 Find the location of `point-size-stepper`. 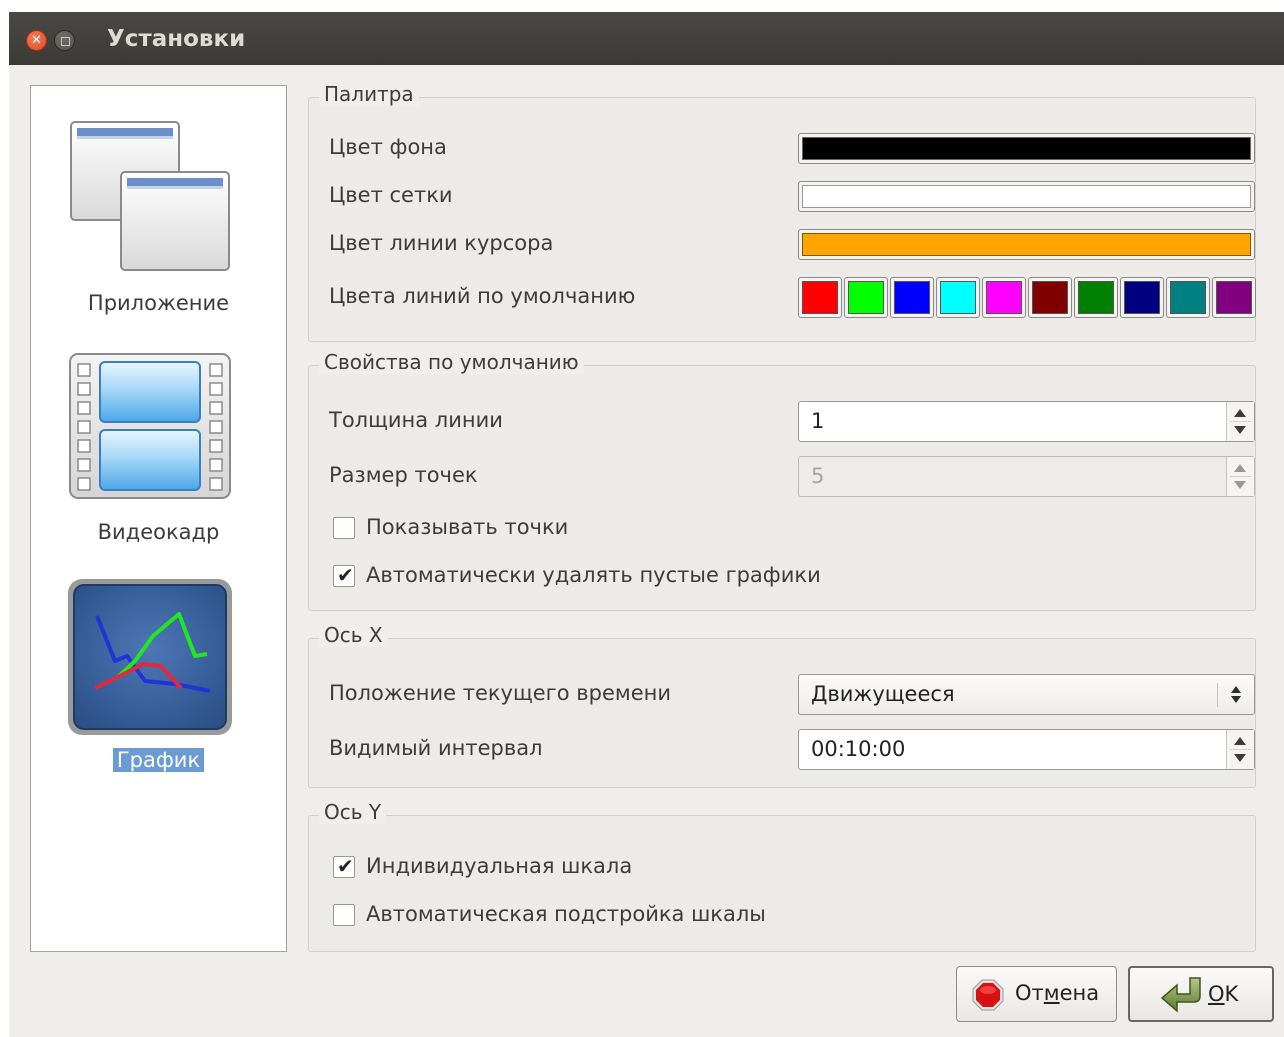

point-size-stepper is located at coordinates (1240, 476).